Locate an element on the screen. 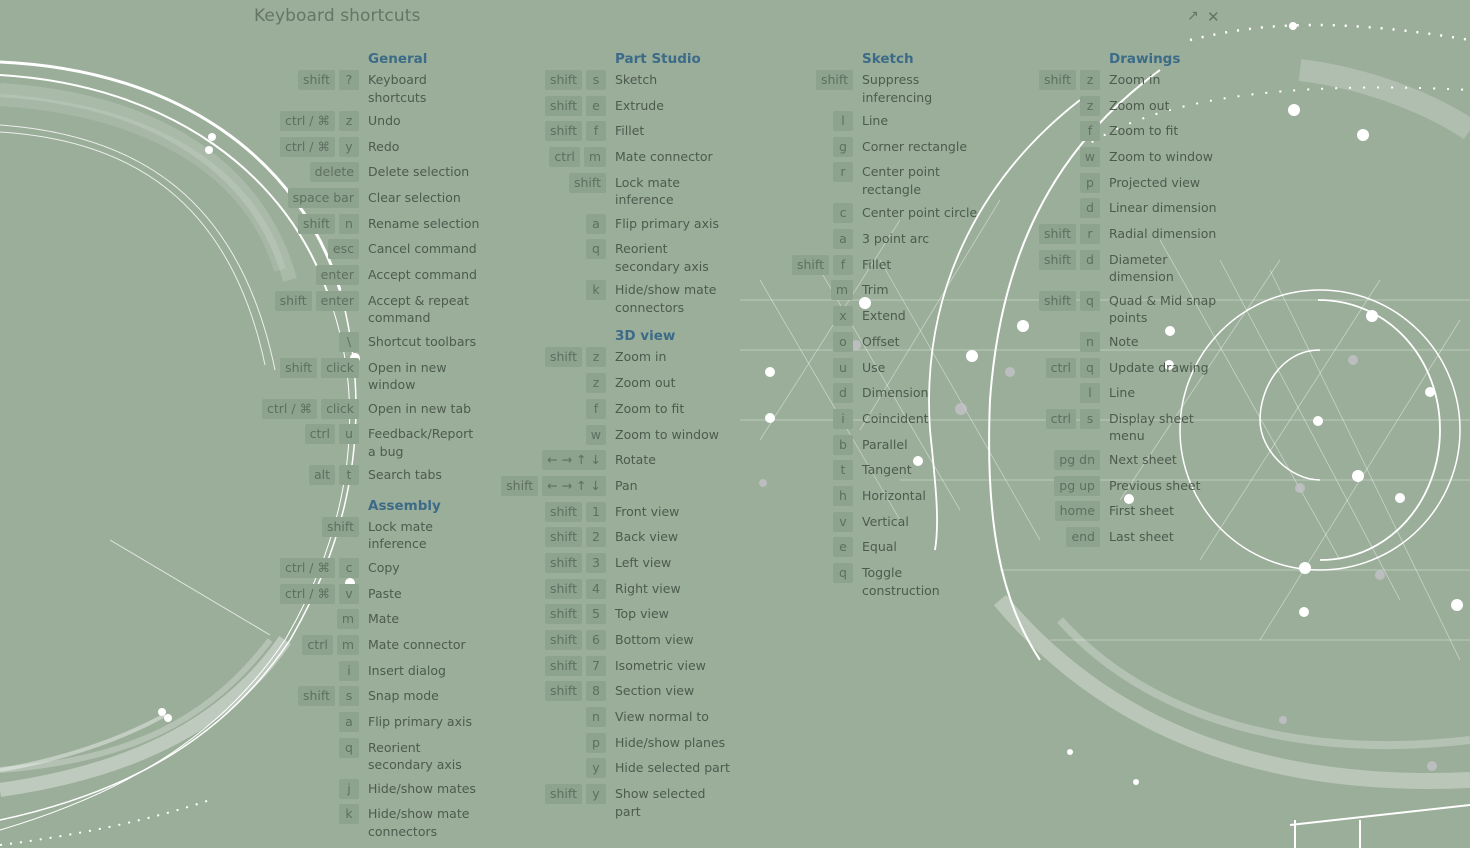 The image size is (1470, 848). shortcut-label: Bottom view is located at coordinates (654, 639).